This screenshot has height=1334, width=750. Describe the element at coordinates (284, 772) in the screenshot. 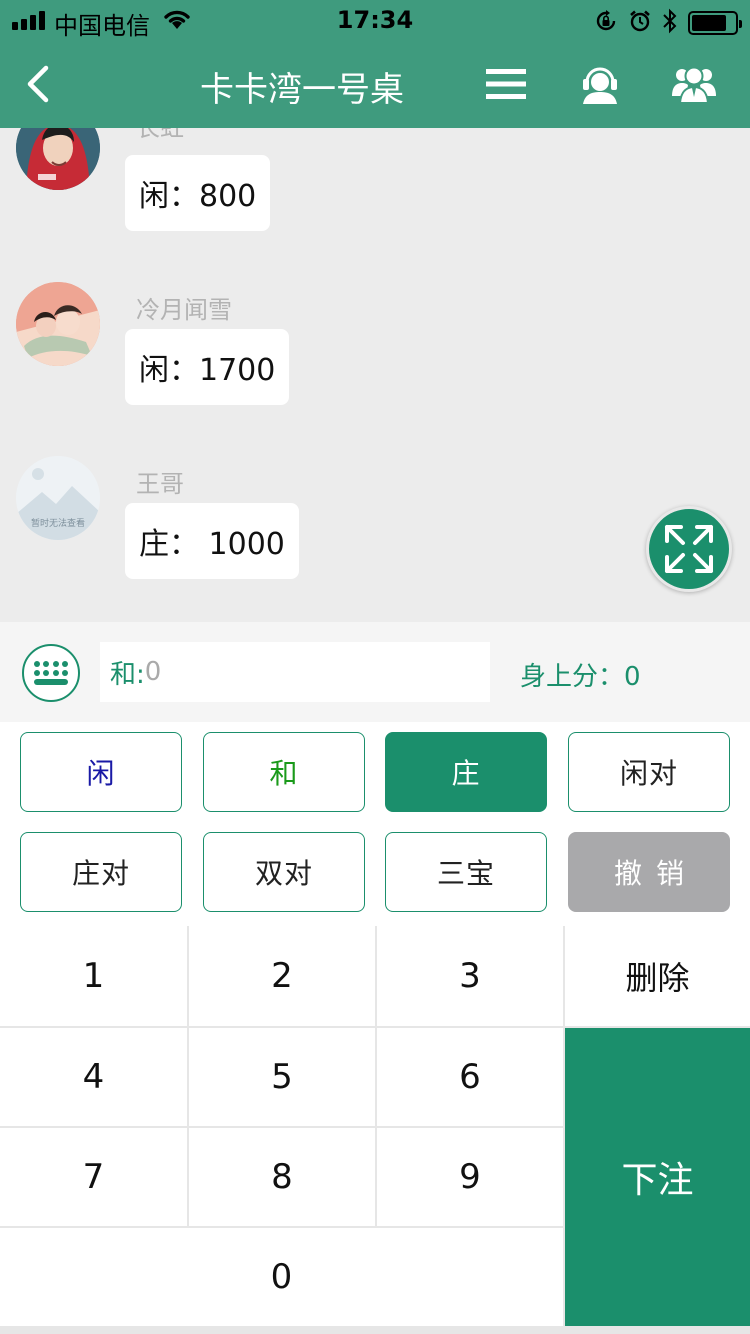

I see `bet-option-tie: 和` at that location.